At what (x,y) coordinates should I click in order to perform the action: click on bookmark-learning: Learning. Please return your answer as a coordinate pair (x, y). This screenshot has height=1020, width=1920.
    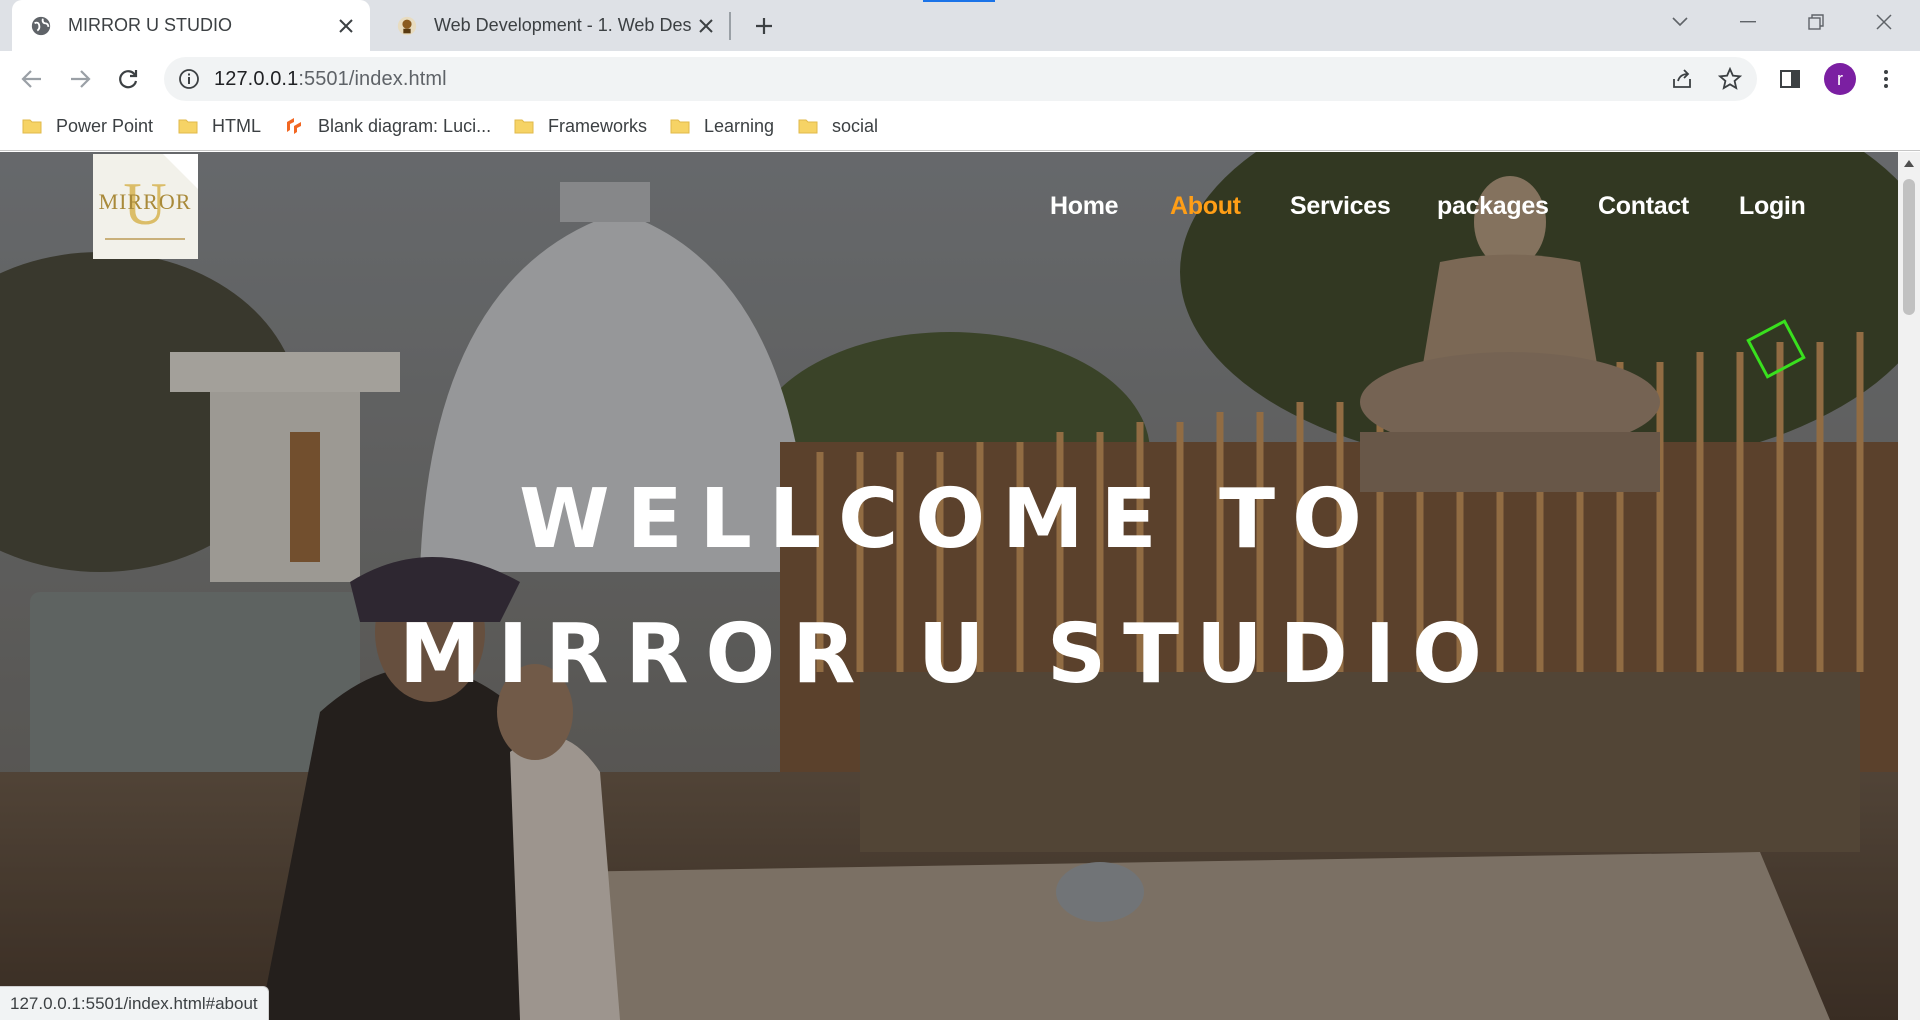
    Looking at the image, I should click on (722, 126).